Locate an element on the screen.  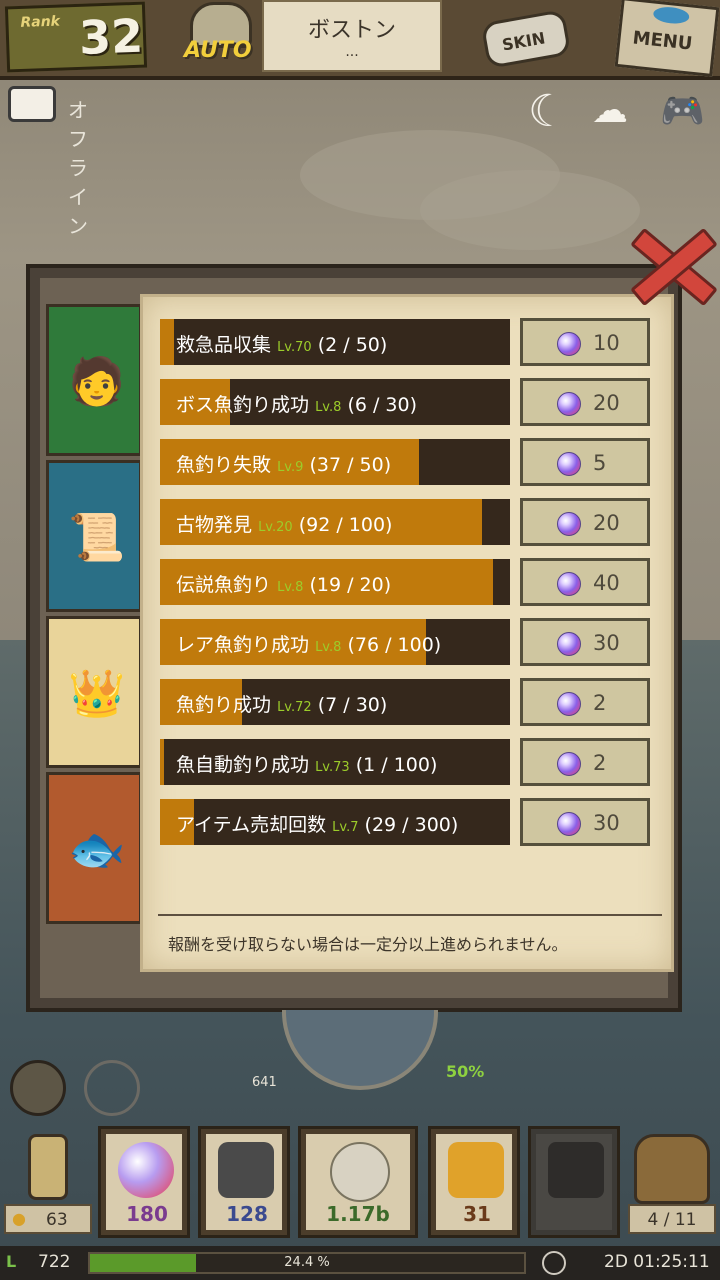
rank-badge: Rank 32 is located at coordinates (76, 37).